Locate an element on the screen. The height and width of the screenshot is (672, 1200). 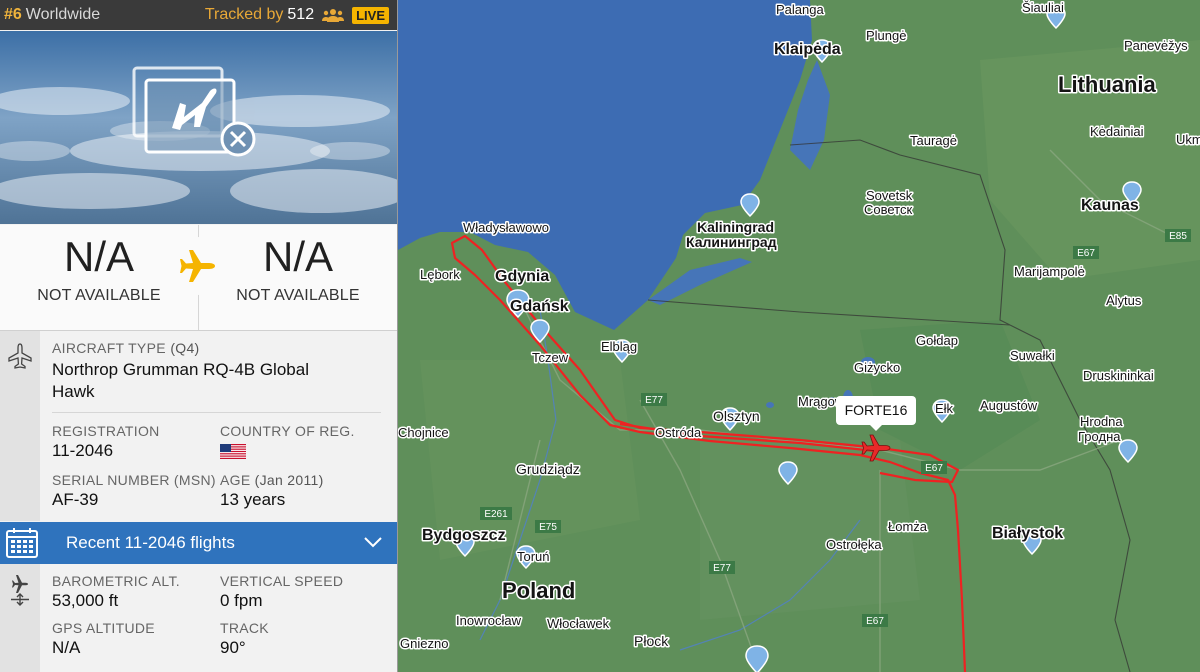
map-label-tczew: Tczew is located at coordinates (550, 357).